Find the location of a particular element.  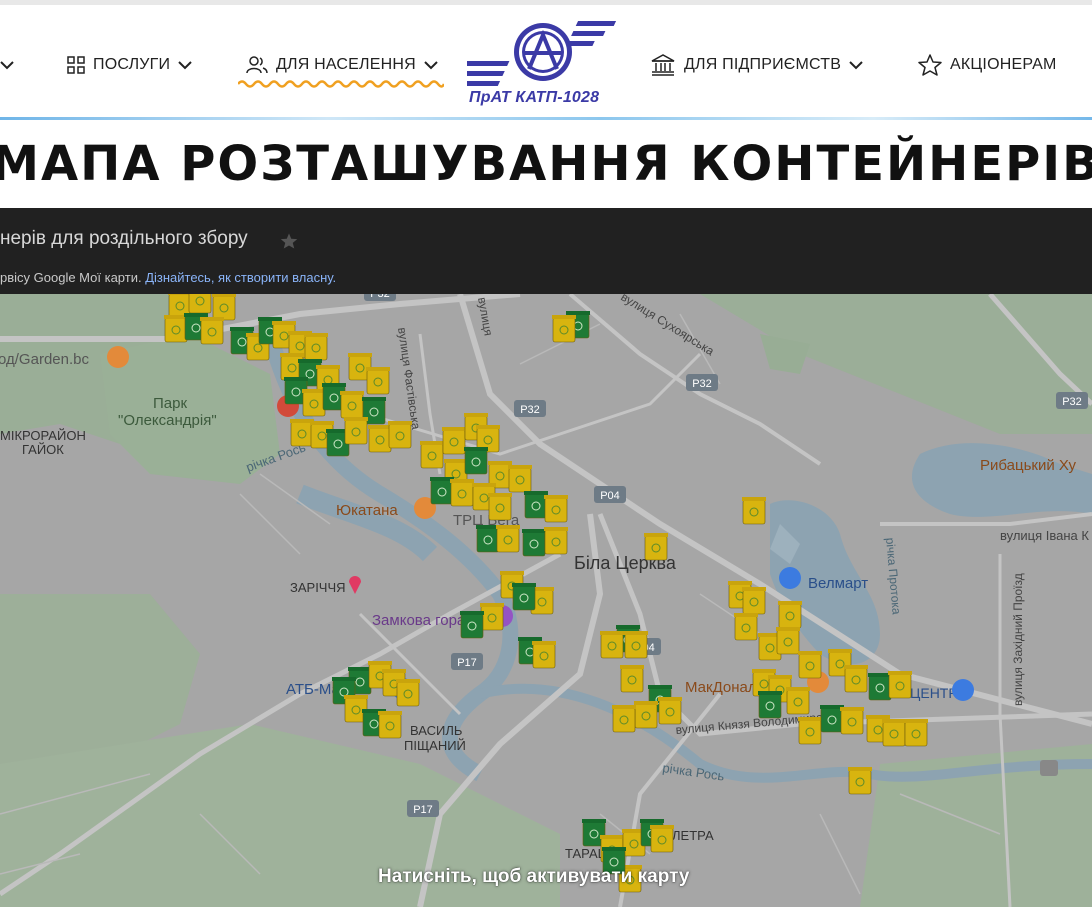

nav-item-shareholders: АКЦІОНЕРАМ is located at coordinates (987, 65).